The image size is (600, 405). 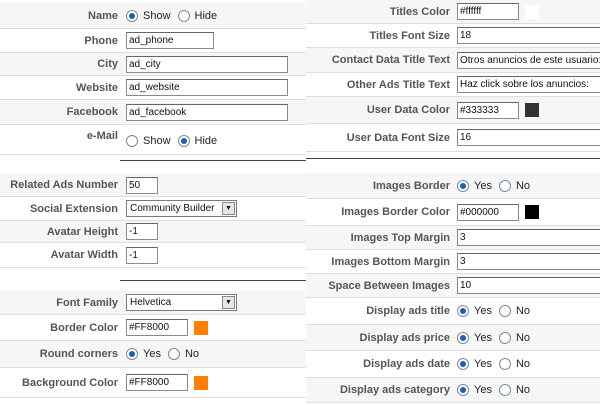 What do you see at coordinates (488, 110) in the screenshot?
I see `user-data-color-input: #333333` at bounding box center [488, 110].